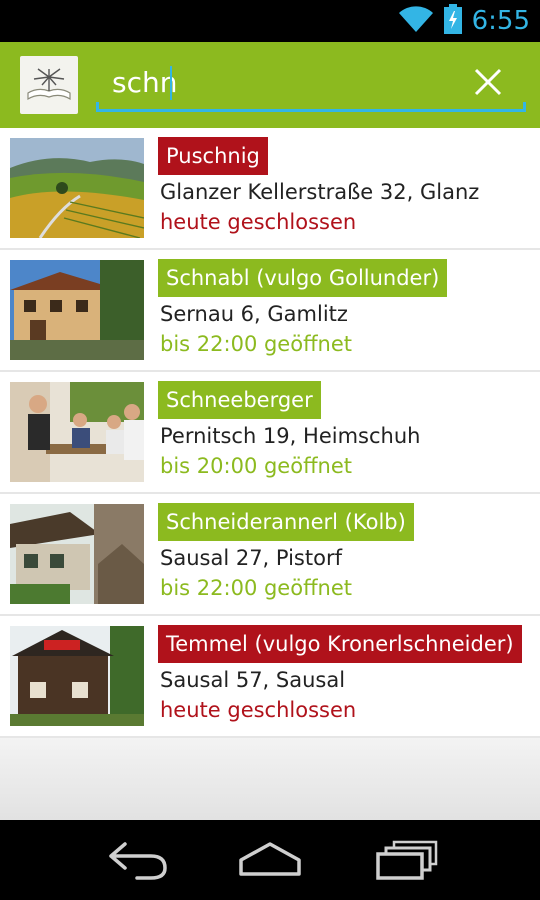 This screenshot has width=540, height=900. I want to click on winery-name-badge: Schneideranner​l (Kolb), so click(286, 522).